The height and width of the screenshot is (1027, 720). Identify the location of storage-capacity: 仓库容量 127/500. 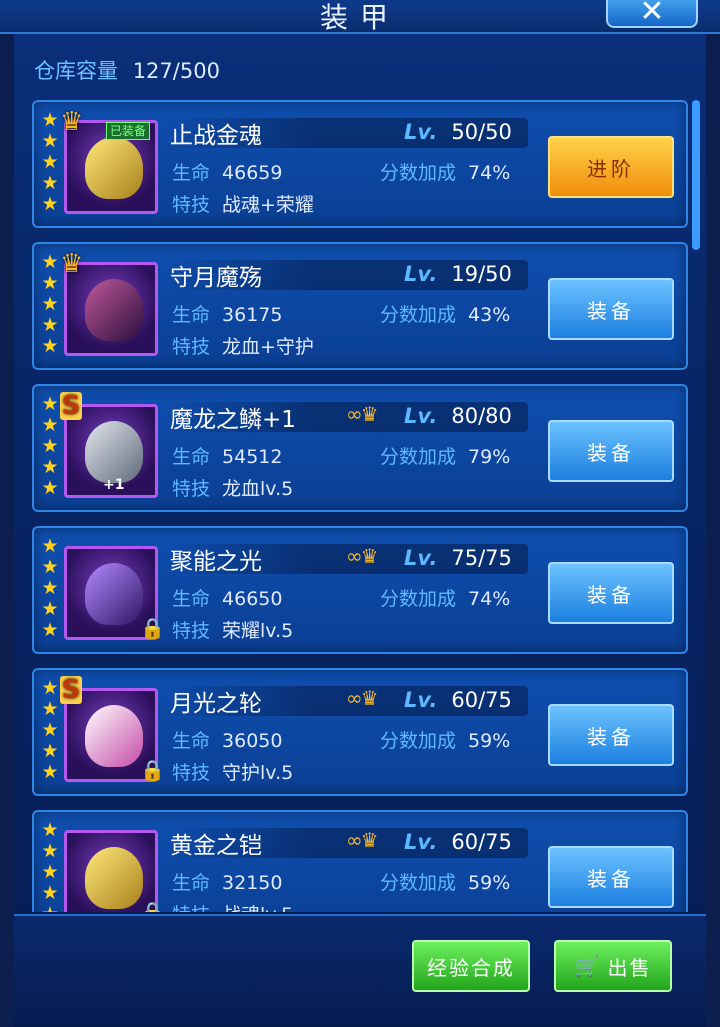
(127, 70).